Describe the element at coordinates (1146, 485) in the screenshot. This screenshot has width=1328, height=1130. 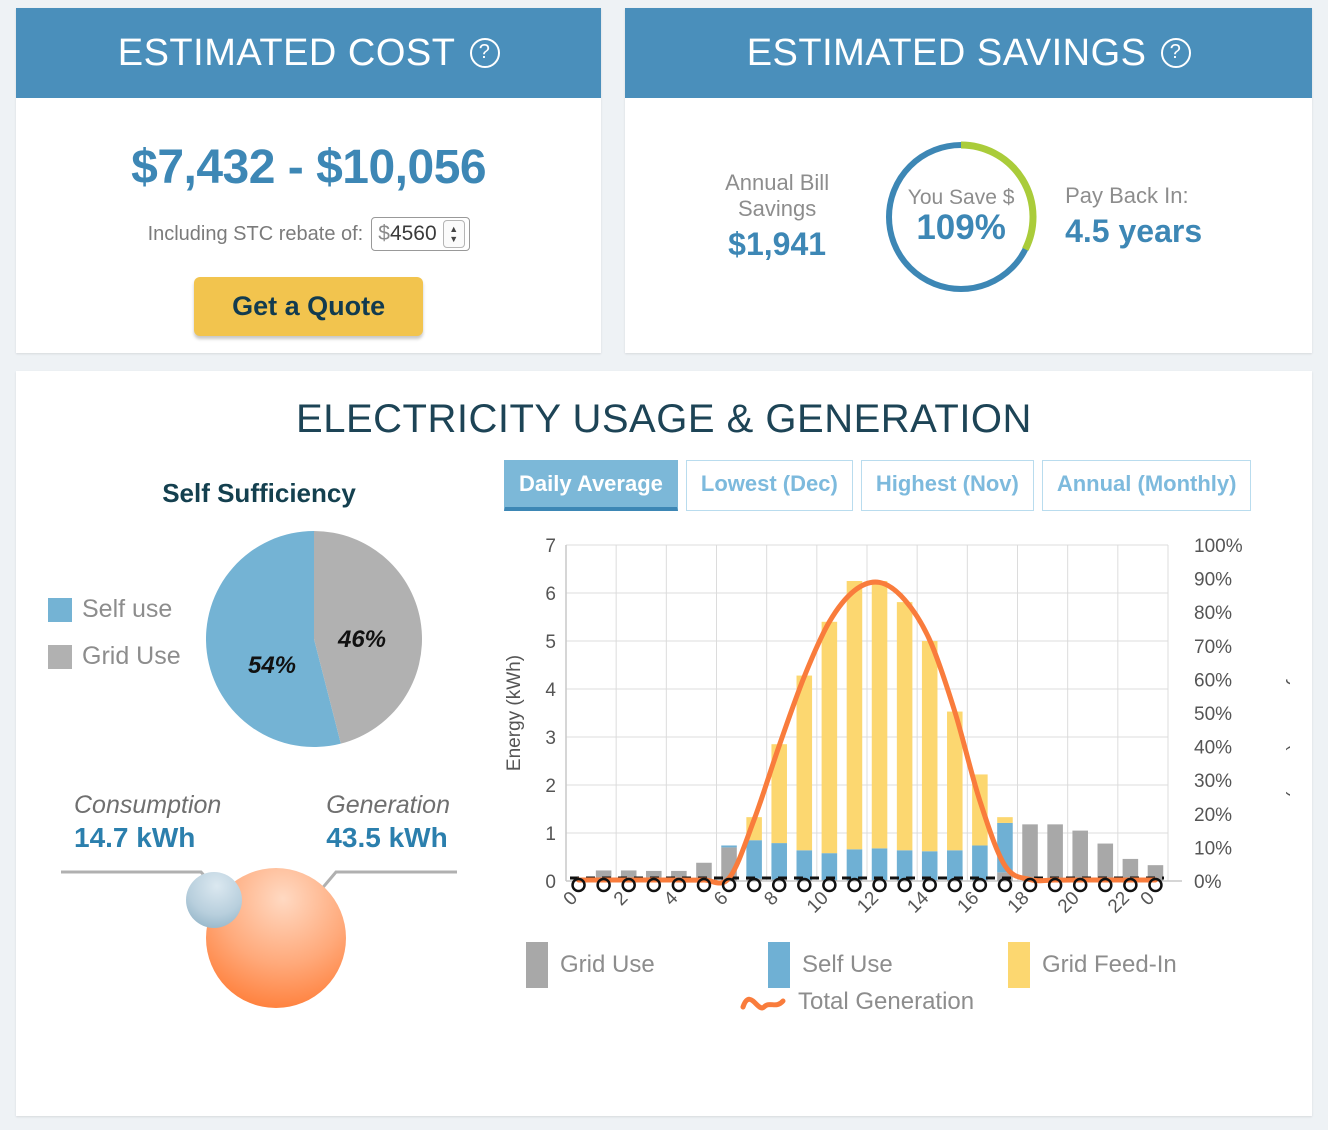
I see `tab-annual-monthly: Annual (Monthly)` at that location.